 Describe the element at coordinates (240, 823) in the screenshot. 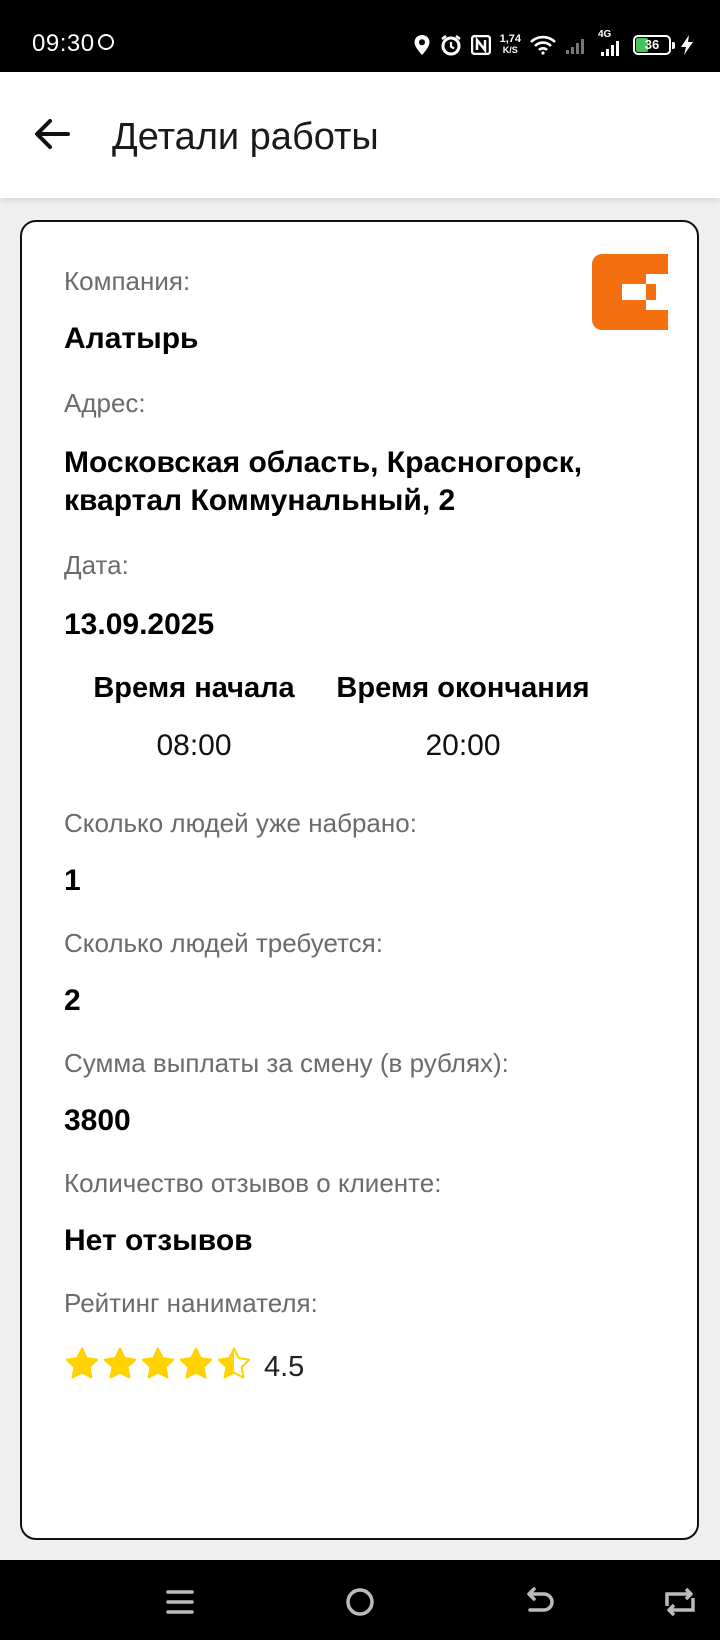

I see `hired-label: Сколько людей уже набрано:` at that location.